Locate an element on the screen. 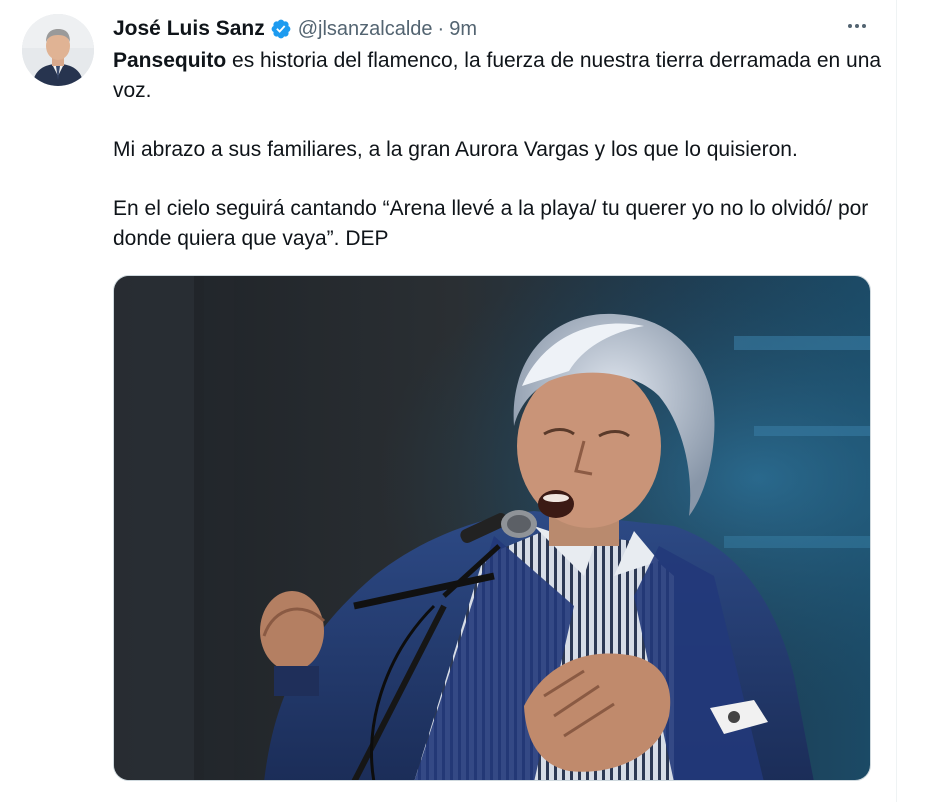 The image size is (928, 802). verified-badge-icon is located at coordinates (281, 29).